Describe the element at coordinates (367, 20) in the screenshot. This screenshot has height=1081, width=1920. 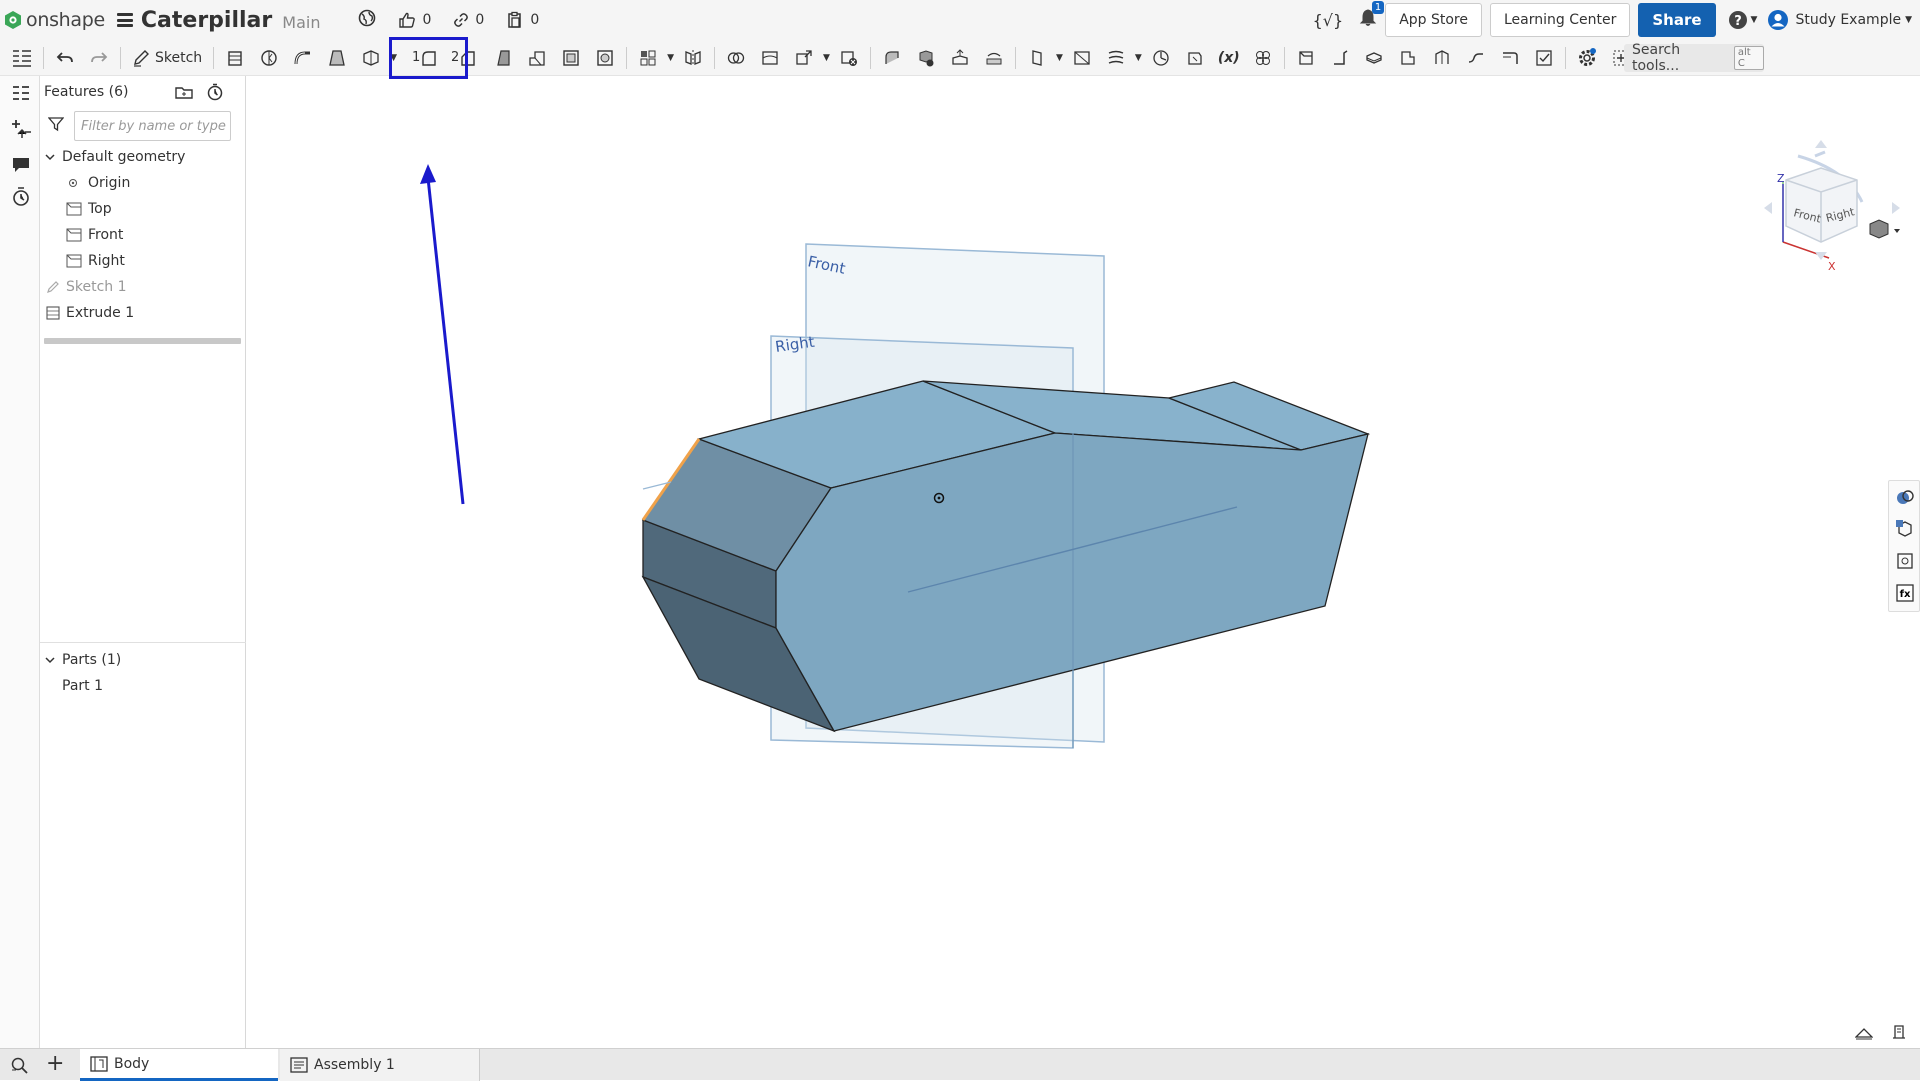
I see `globe-icon` at that location.